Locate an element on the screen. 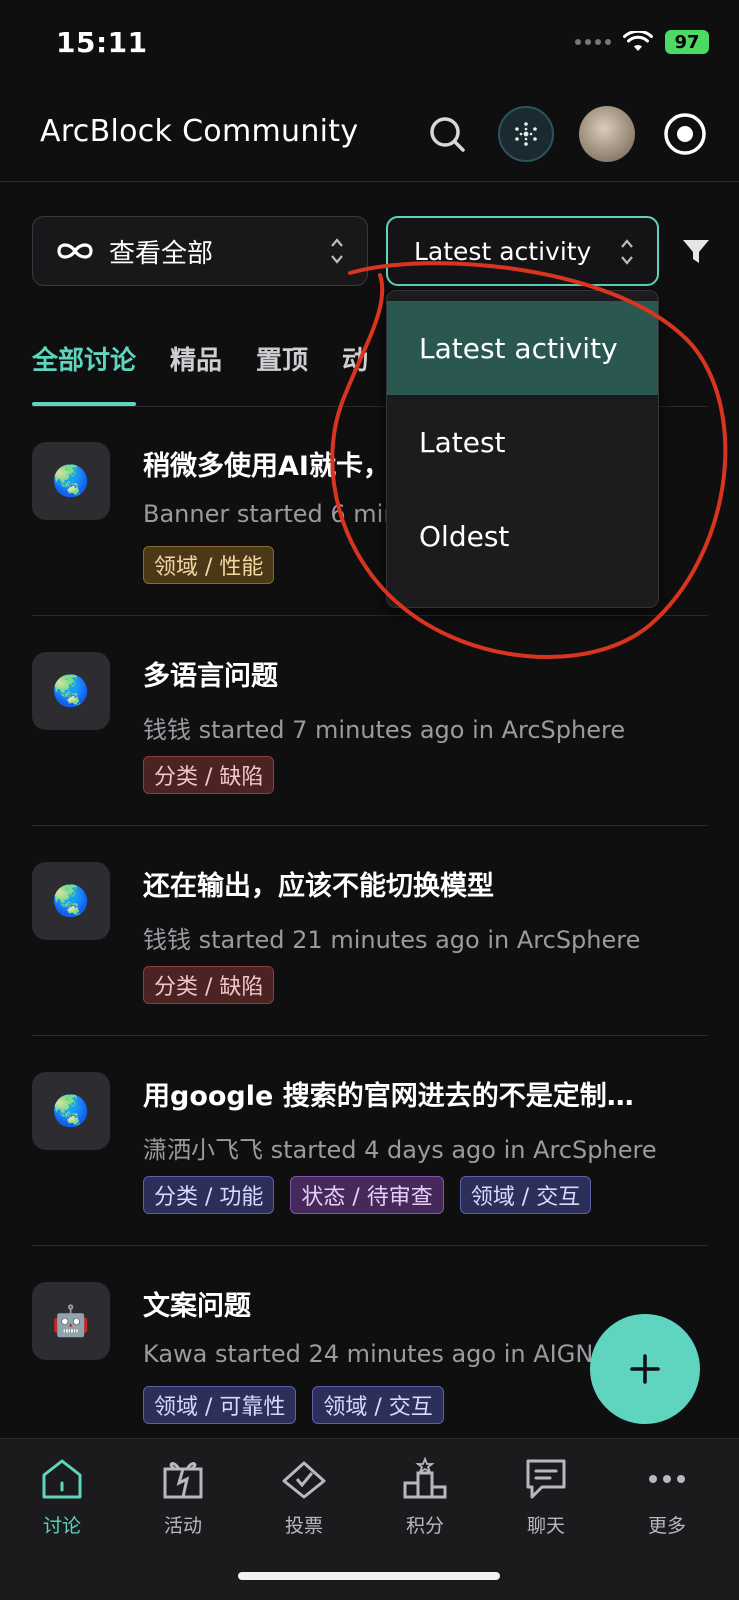 This screenshot has height=1600, width=739. more-icon is located at coordinates (667, 1479).